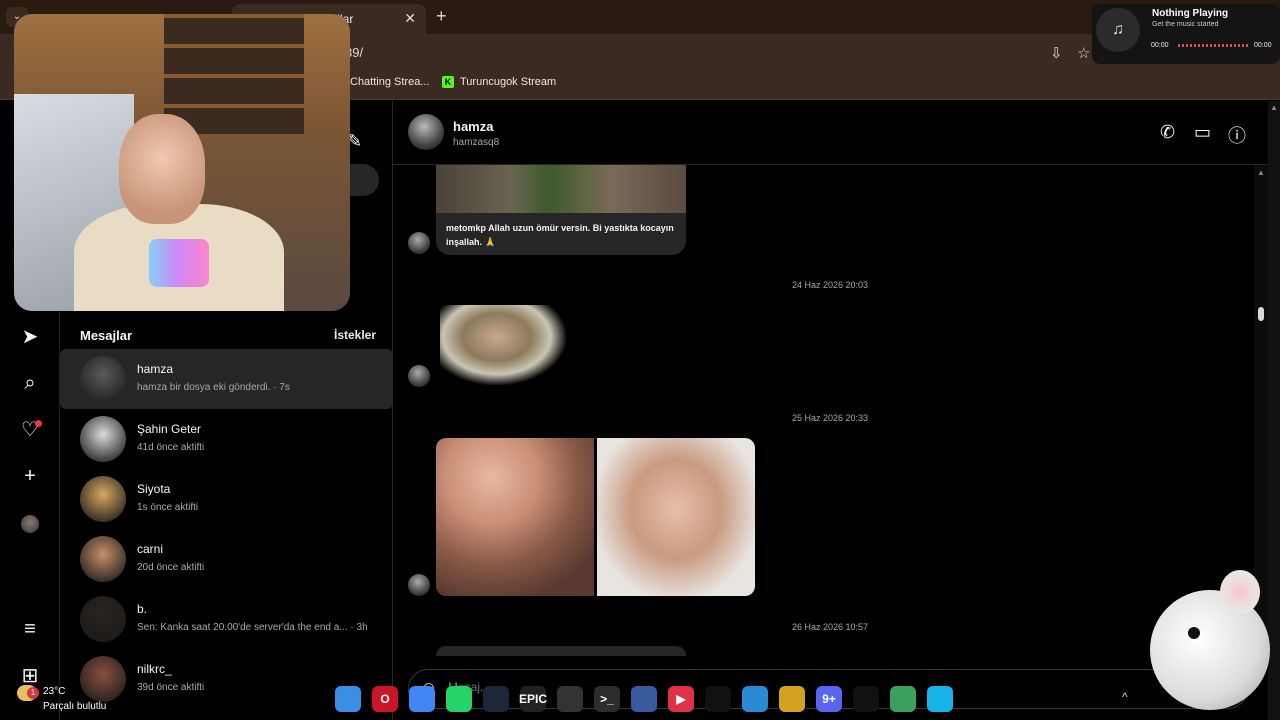  What do you see at coordinates (533, 699) in the screenshot?
I see `epic-games-icon: EPIC` at bounding box center [533, 699].